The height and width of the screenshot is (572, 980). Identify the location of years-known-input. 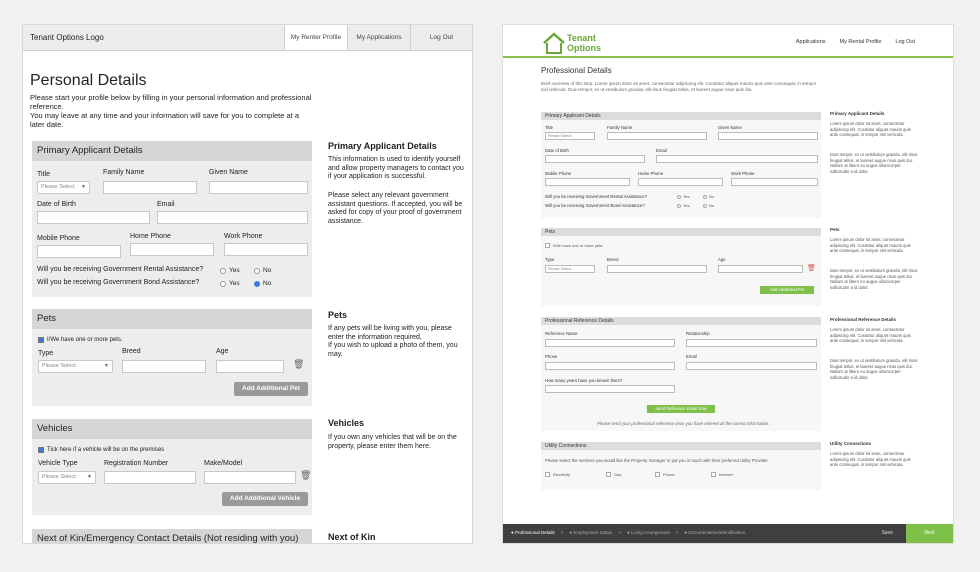
(610, 389).